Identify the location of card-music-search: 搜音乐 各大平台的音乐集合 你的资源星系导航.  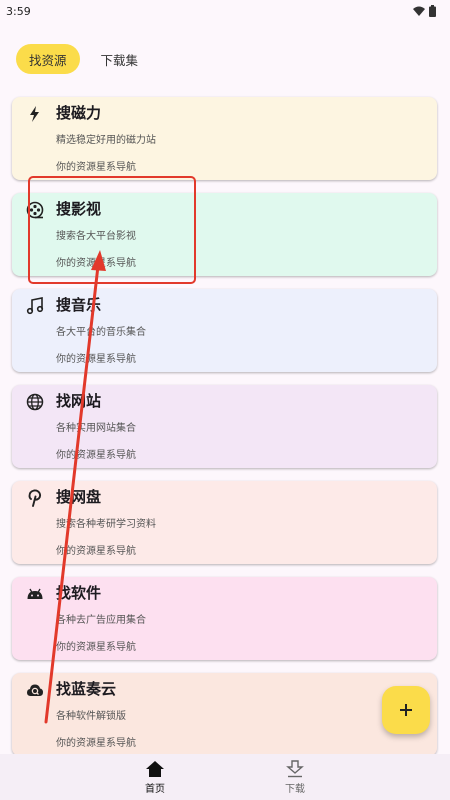
(224, 330).